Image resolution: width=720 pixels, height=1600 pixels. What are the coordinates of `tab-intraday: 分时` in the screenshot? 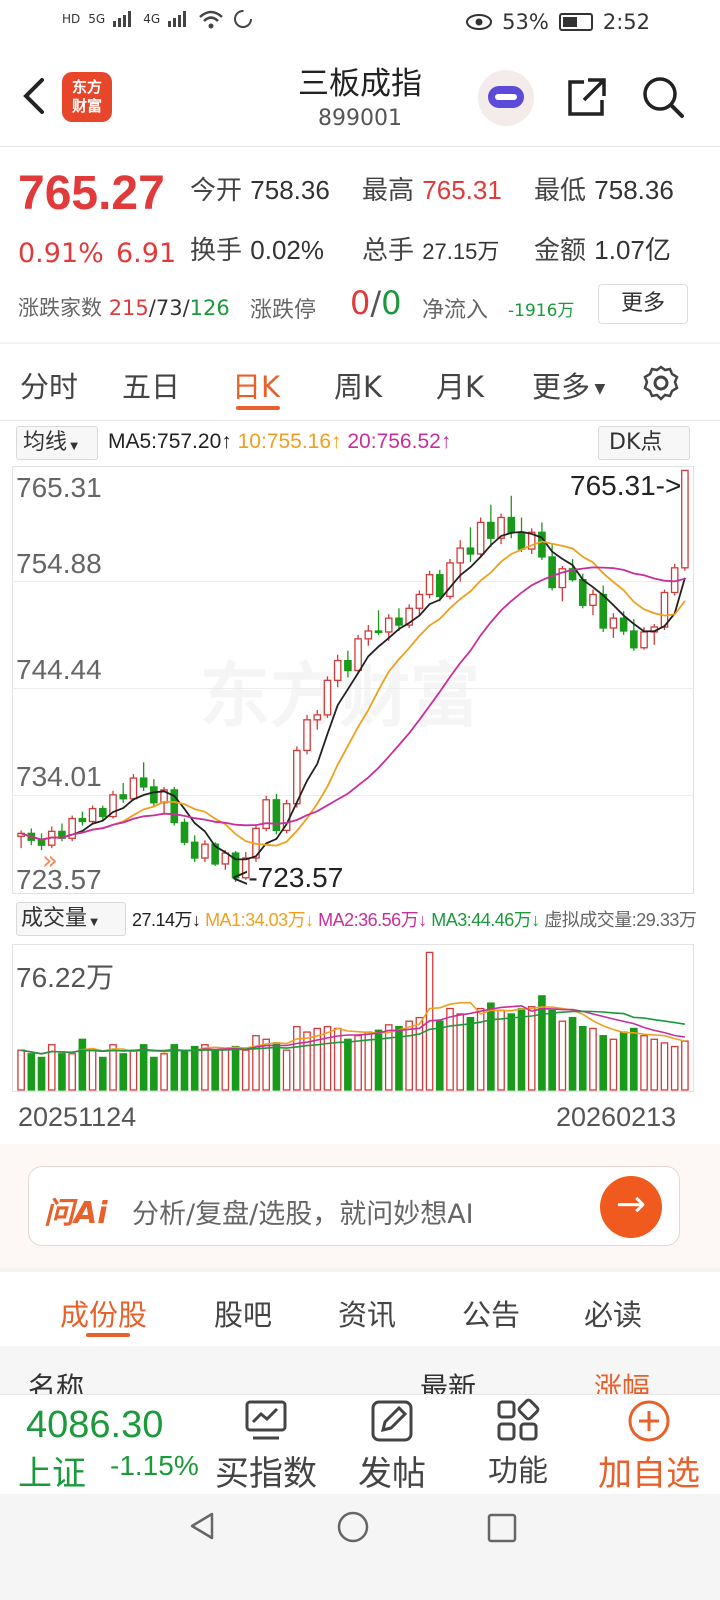 It's located at (49, 385).